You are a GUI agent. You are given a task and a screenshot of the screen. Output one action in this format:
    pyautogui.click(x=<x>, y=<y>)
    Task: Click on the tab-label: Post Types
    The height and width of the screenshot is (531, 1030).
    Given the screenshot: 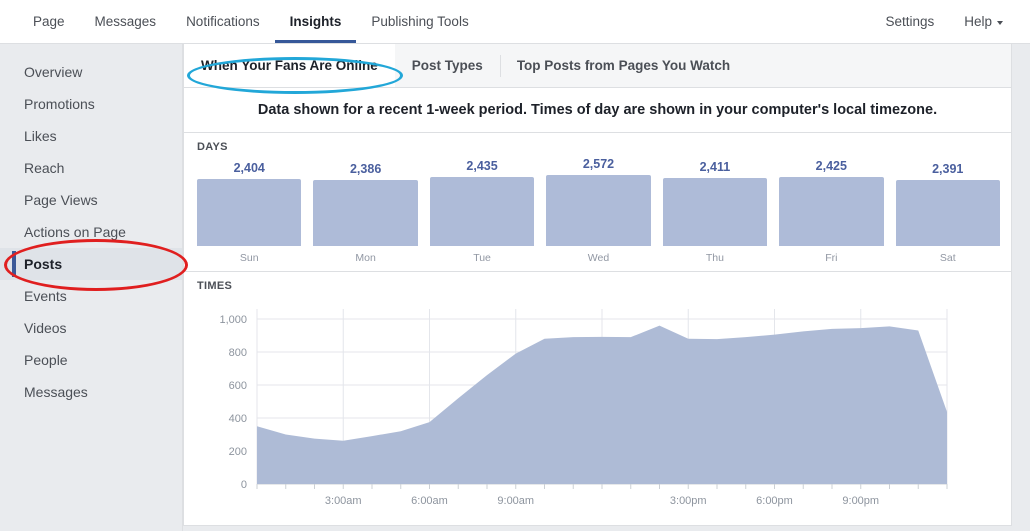 What is the action you would take?
    pyautogui.click(x=447, y=65)
    